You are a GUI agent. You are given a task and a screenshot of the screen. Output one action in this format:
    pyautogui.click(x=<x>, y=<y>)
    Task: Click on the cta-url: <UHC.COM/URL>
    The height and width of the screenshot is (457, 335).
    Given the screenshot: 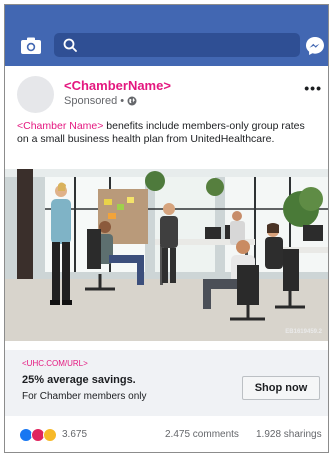 What is the action you would take?
    pyautogui.click(x=55, y=363)
    